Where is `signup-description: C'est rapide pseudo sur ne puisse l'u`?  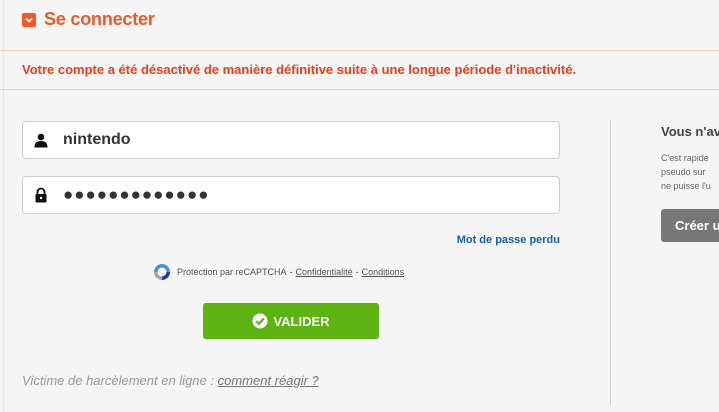 signup-description: C'est rapide pseudo sur ne puisse l'u is located at coordinates (686, 172).